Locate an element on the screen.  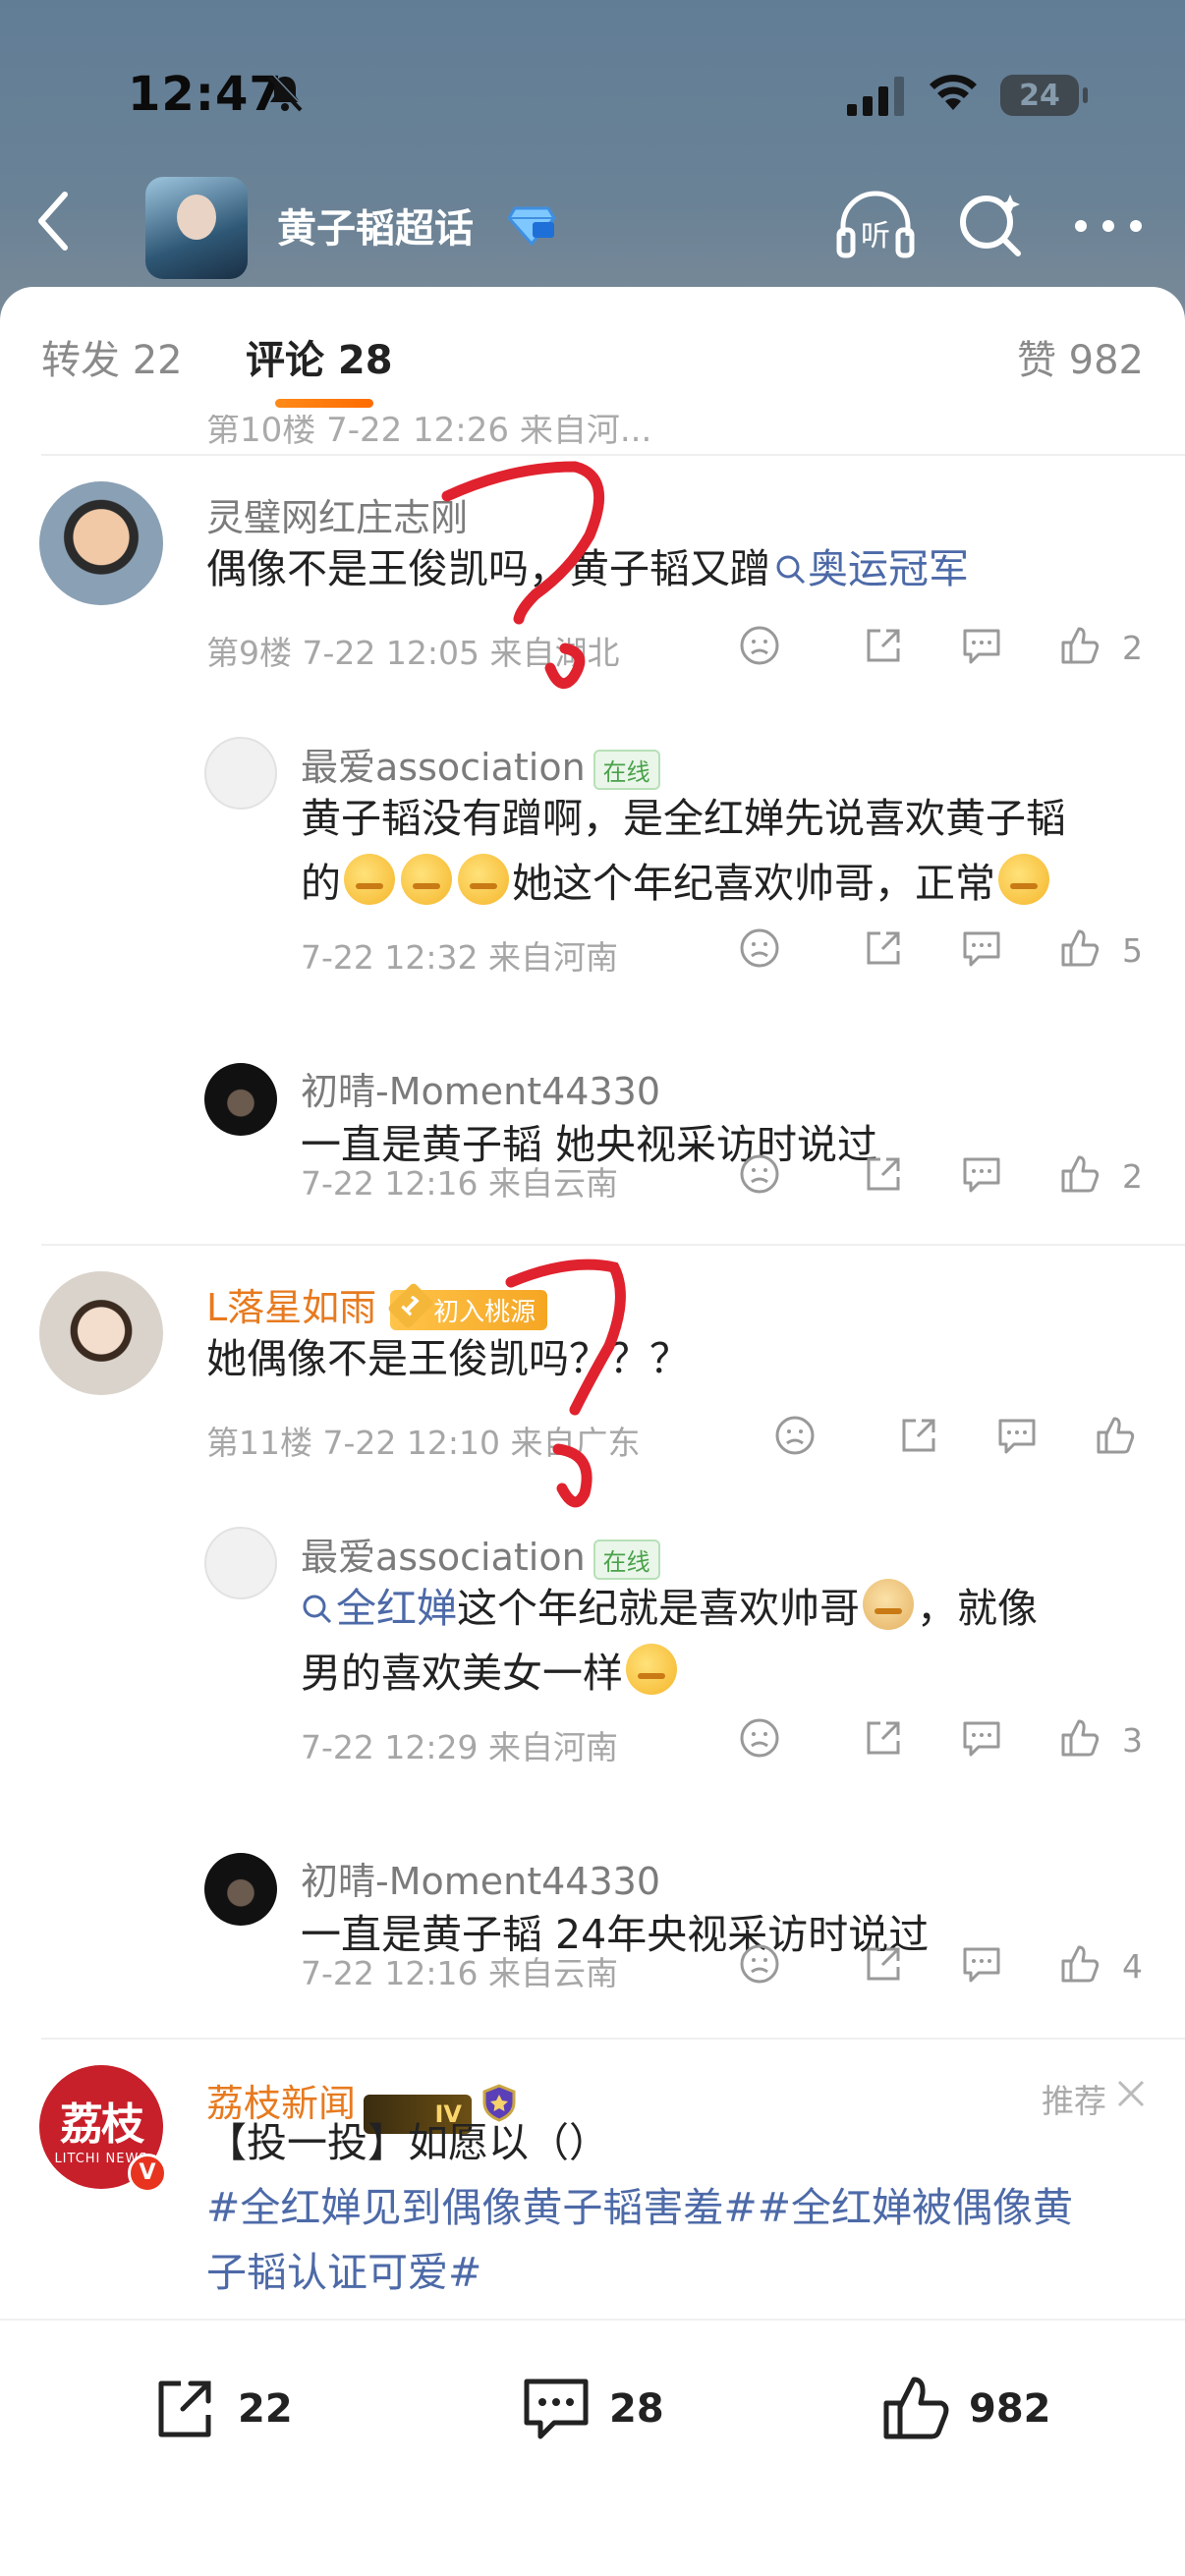
repost-button: 22 is located at coordinates (220, 2409).